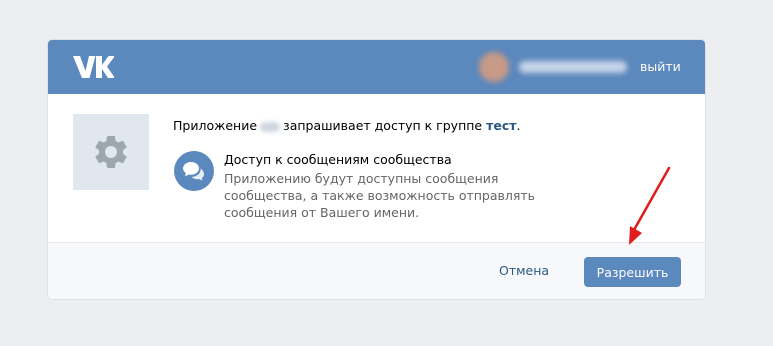 The image size is (773, 346). Describe the element at coordinates (215, 125) in the screenshot. I see `request-prefix: Приложение` at that location.